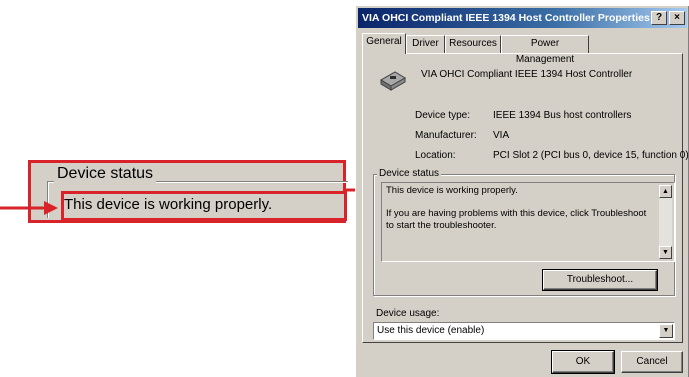 Image resolution: width=689 pixels, height=377 pixels. Describe the element at coordinates (29, 208) in the screenshot. I see `left-arrow-icon` at that location.